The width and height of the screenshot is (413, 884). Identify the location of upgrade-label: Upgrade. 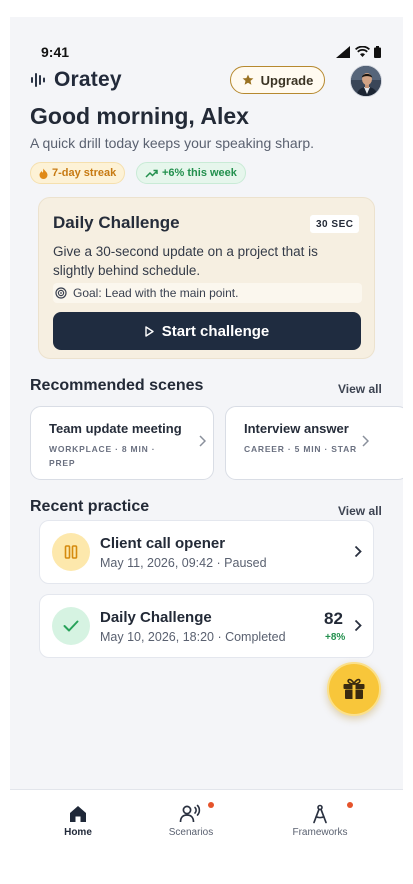
(287, 80).